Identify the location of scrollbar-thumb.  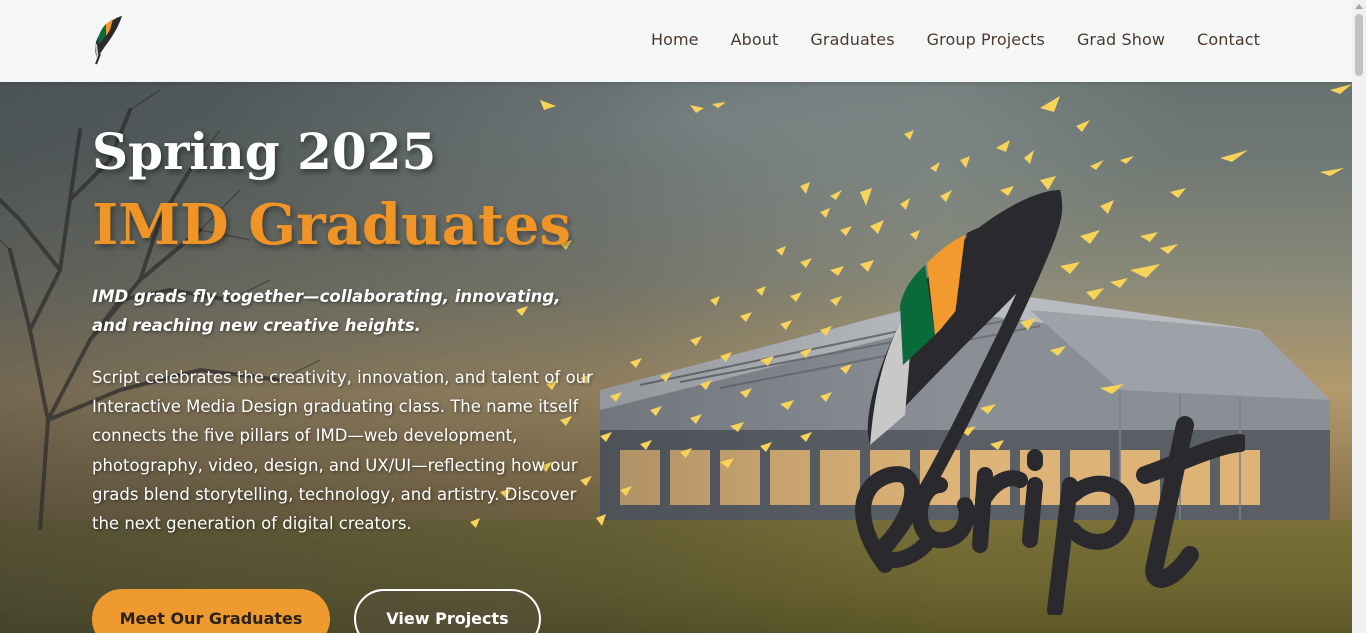
(1359, 45).